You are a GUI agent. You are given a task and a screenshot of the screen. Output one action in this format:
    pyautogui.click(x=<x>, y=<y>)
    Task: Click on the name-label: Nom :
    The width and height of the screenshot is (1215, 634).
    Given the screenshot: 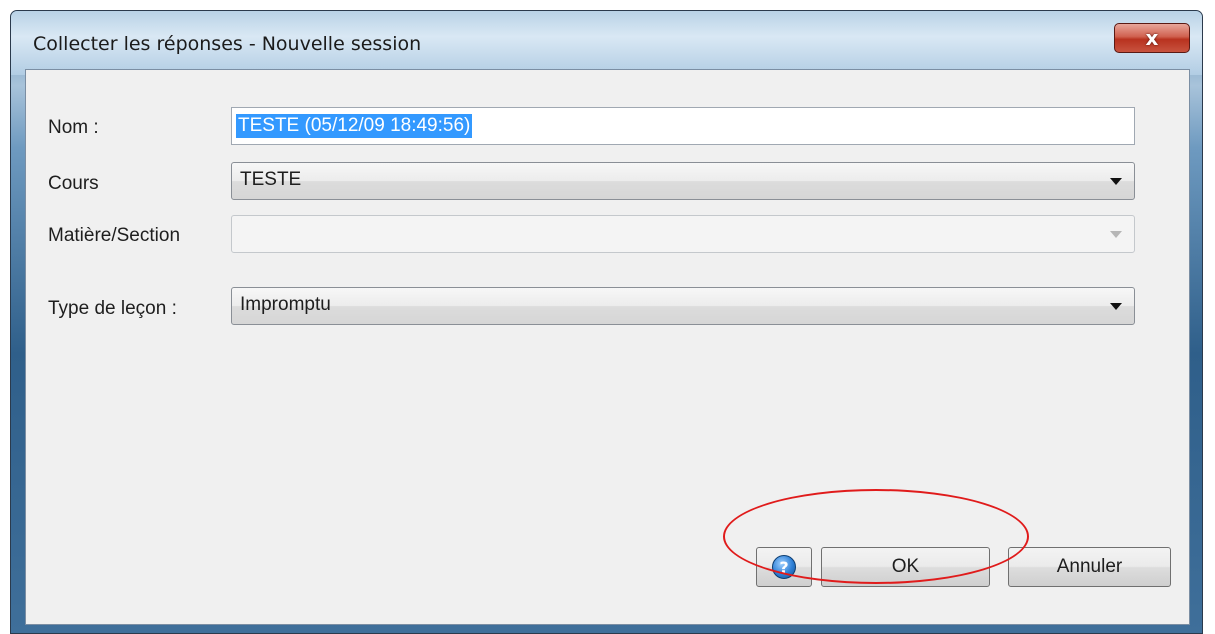 What is the action you would take?
    pyautogui.click(x=73, y=127)
    